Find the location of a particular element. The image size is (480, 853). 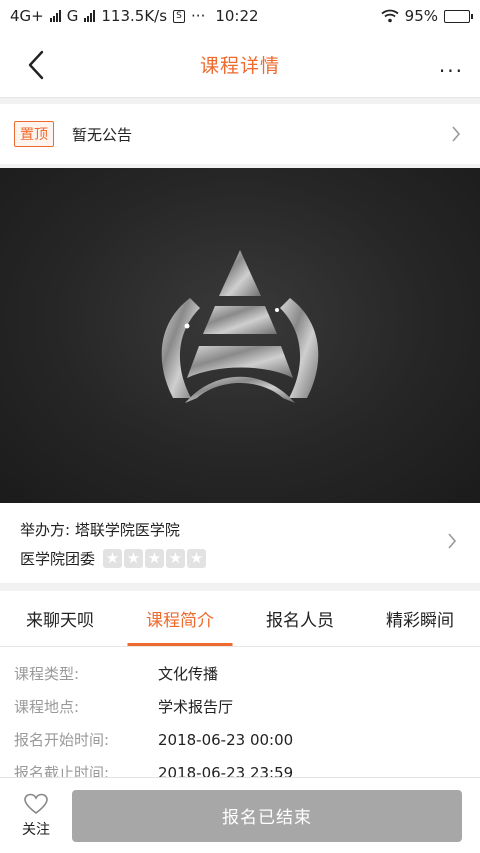

rating-stars: ★ ★ ★ ★ ★ is located at coordinates (155, 558).